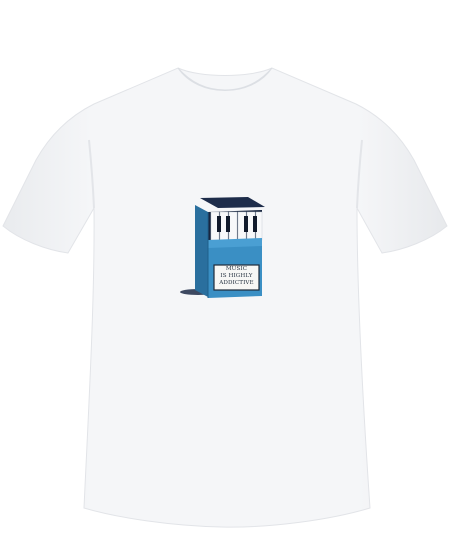 Image resolution: width=450 pixels, height=533 pixels. What do you see at coordinates (236, 226) in the screenshot?
I see `piano-keys` at bounding box center [236, 226].